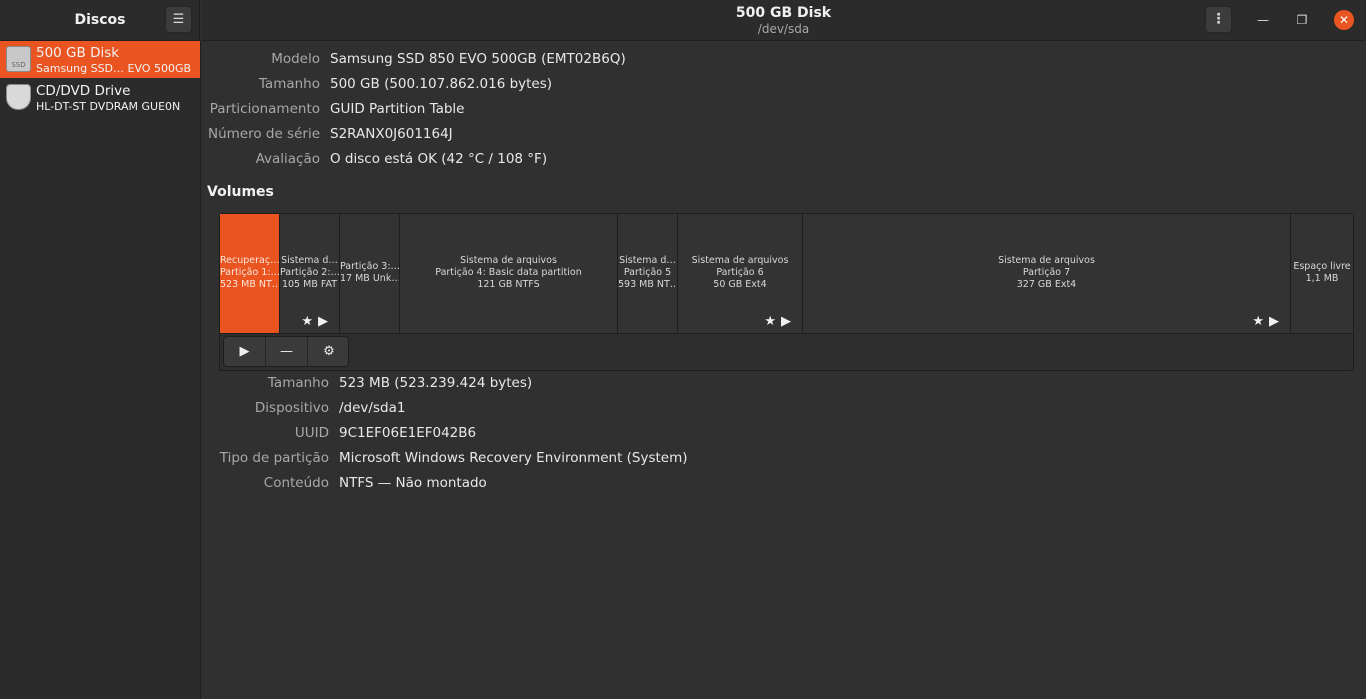  I want to click on disk-size-value: 500 GB (500.107.862.016 bytes), so click(441, 84).